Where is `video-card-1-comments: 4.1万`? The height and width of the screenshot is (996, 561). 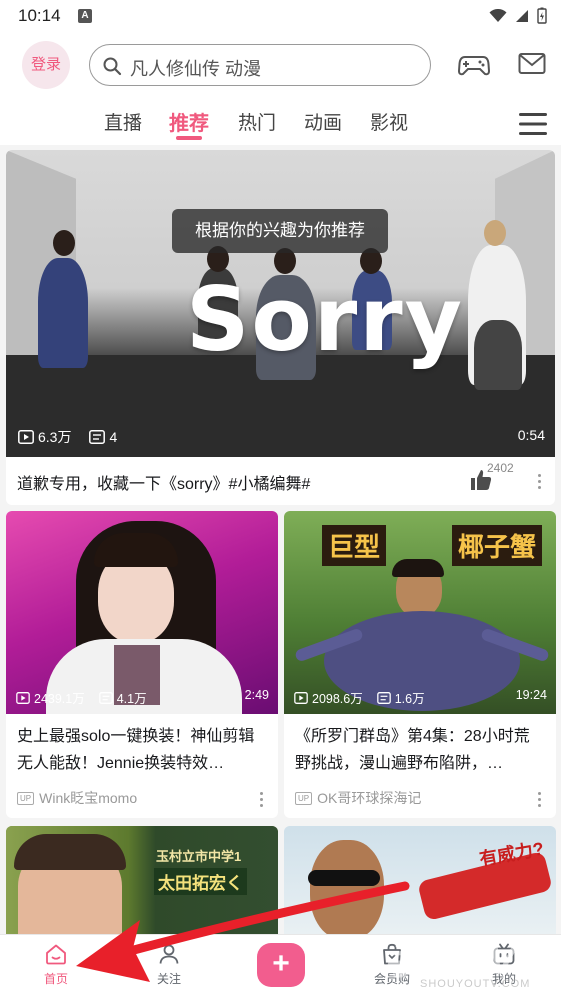
video-card-1-comments: 4.1万 is located at coordinates (131, 699).